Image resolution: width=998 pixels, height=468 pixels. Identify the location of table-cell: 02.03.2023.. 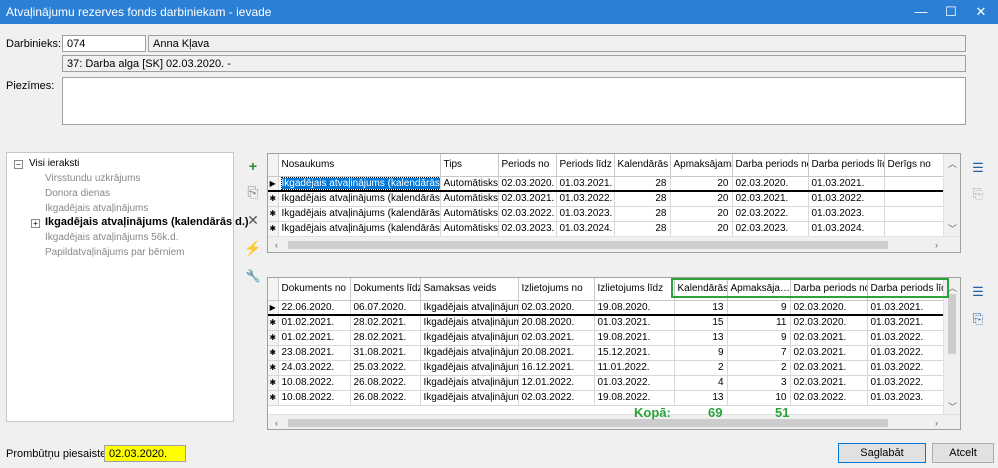
(770, 229).